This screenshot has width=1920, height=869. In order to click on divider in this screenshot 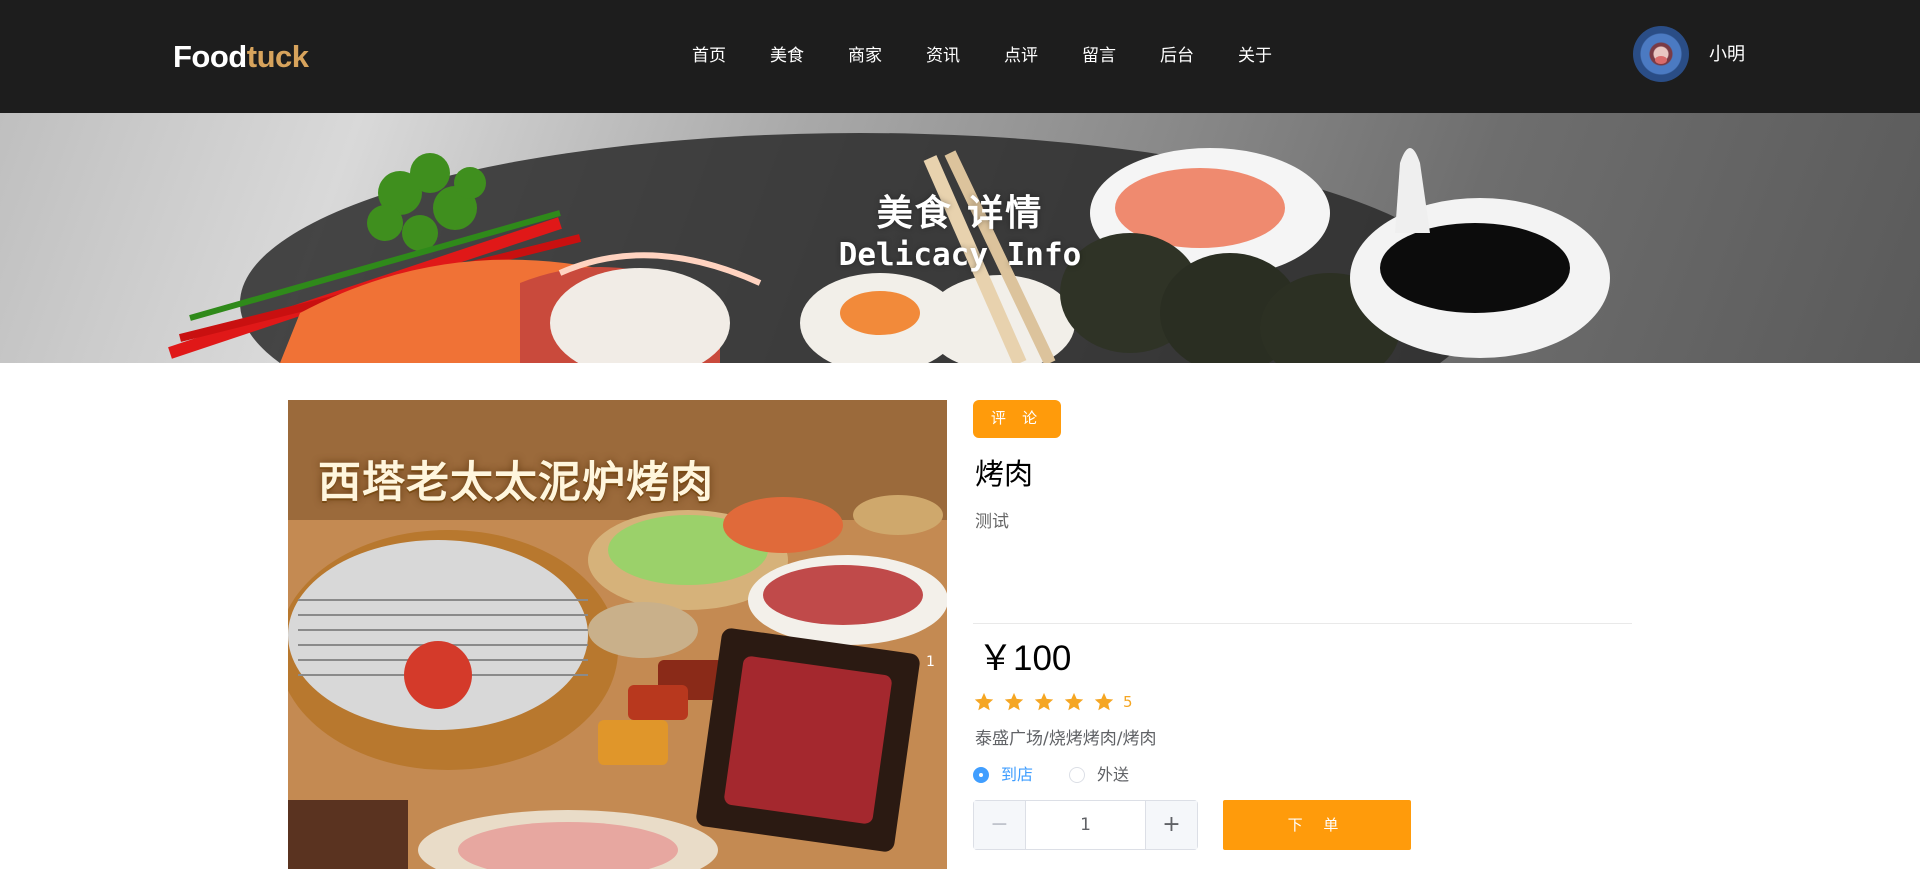, I will do `click(1302, 623)`.